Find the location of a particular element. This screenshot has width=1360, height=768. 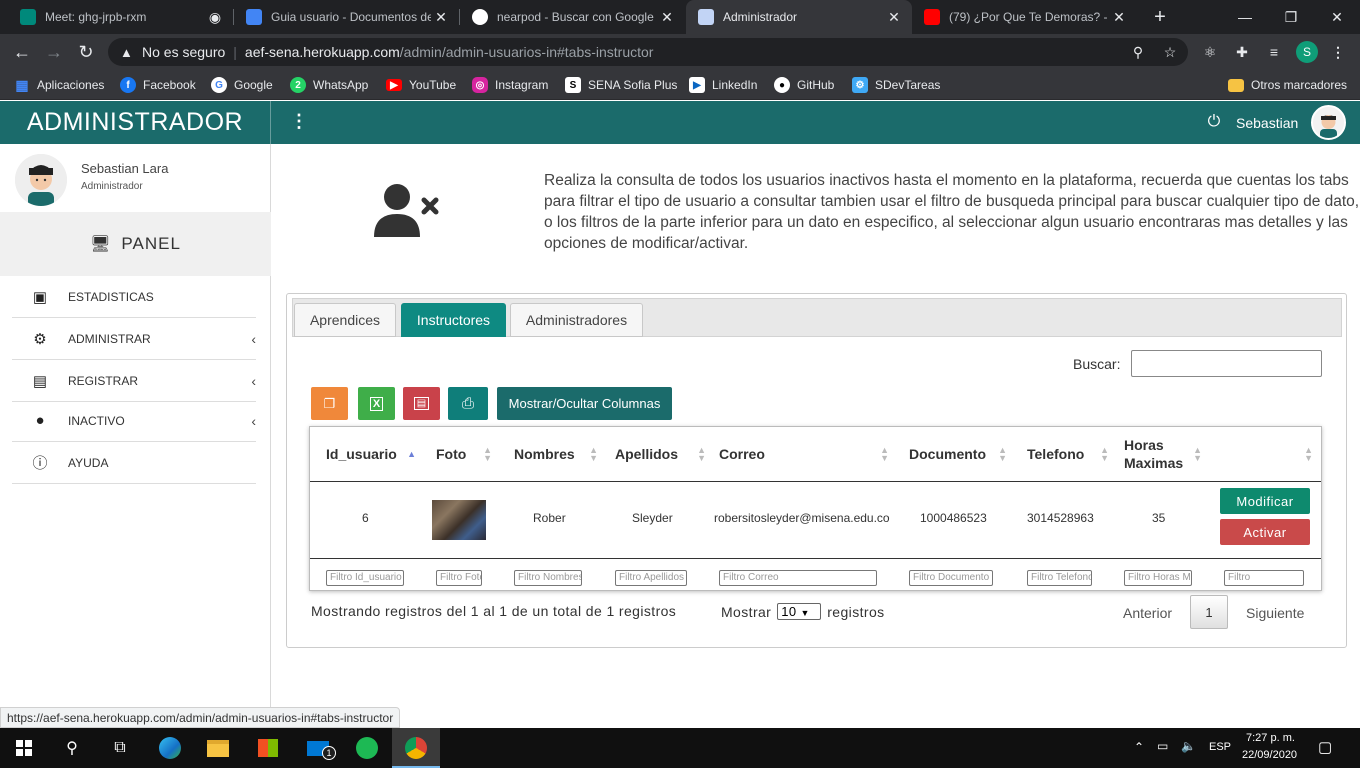

restore-button: ❐ is located at coordinates (1291, 17).